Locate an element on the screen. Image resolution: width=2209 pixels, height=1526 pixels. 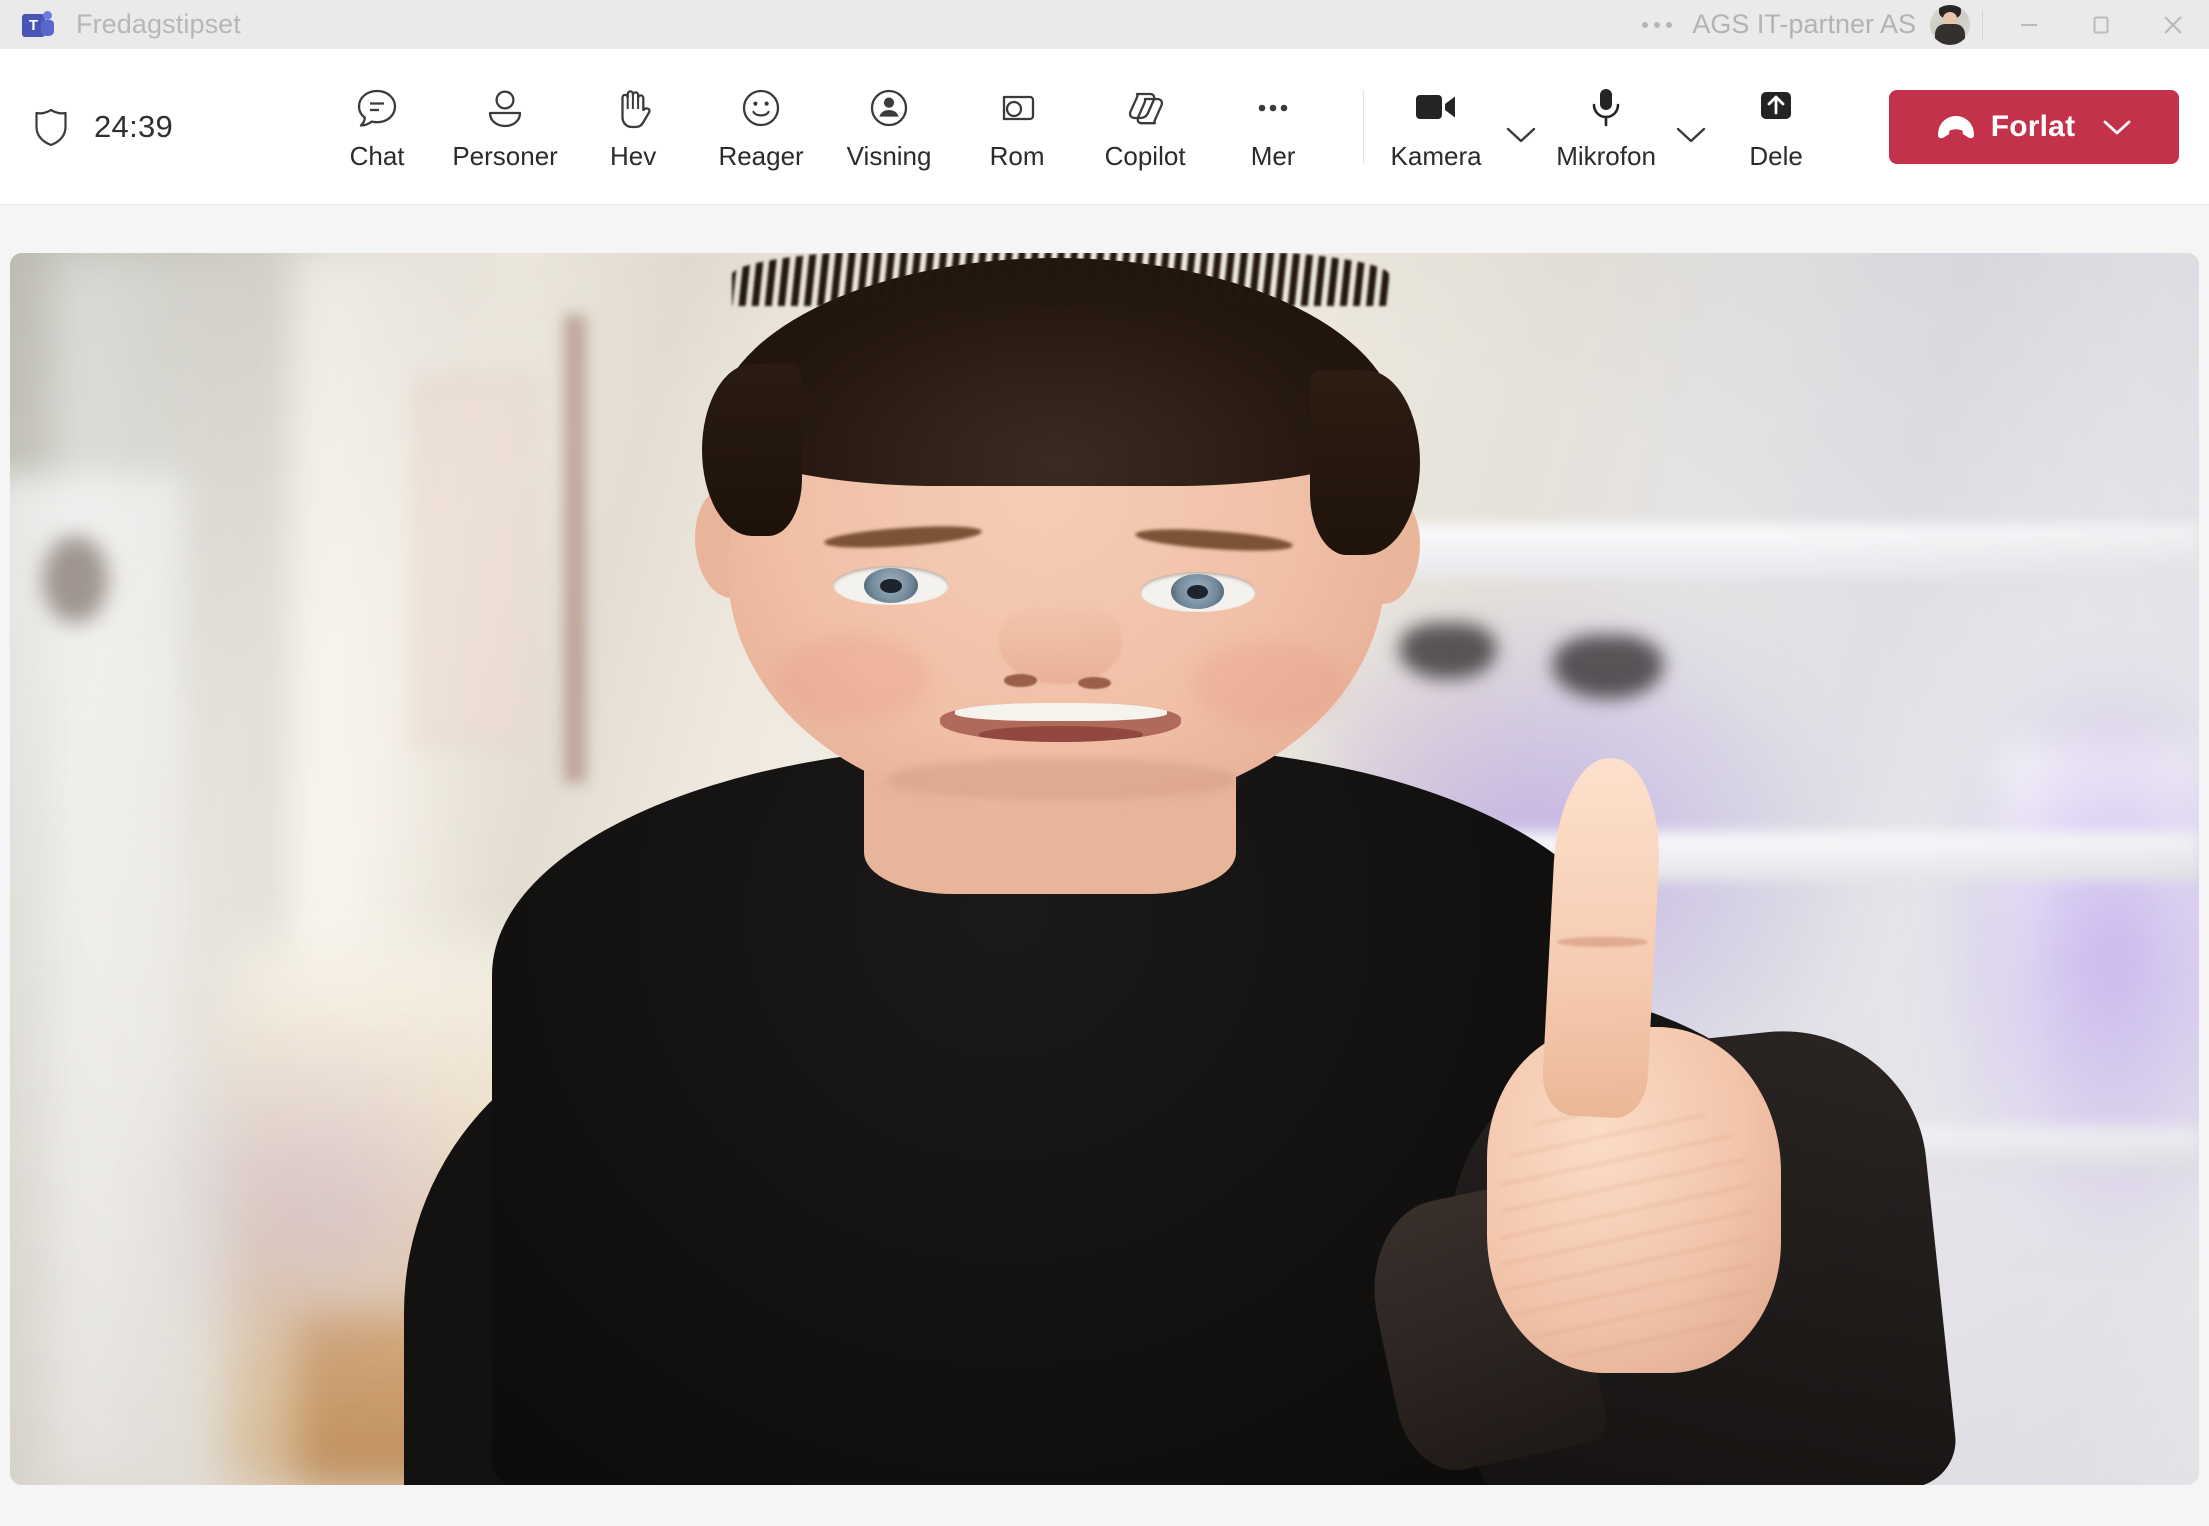
shield-icon is located at coordinates (51, 127).